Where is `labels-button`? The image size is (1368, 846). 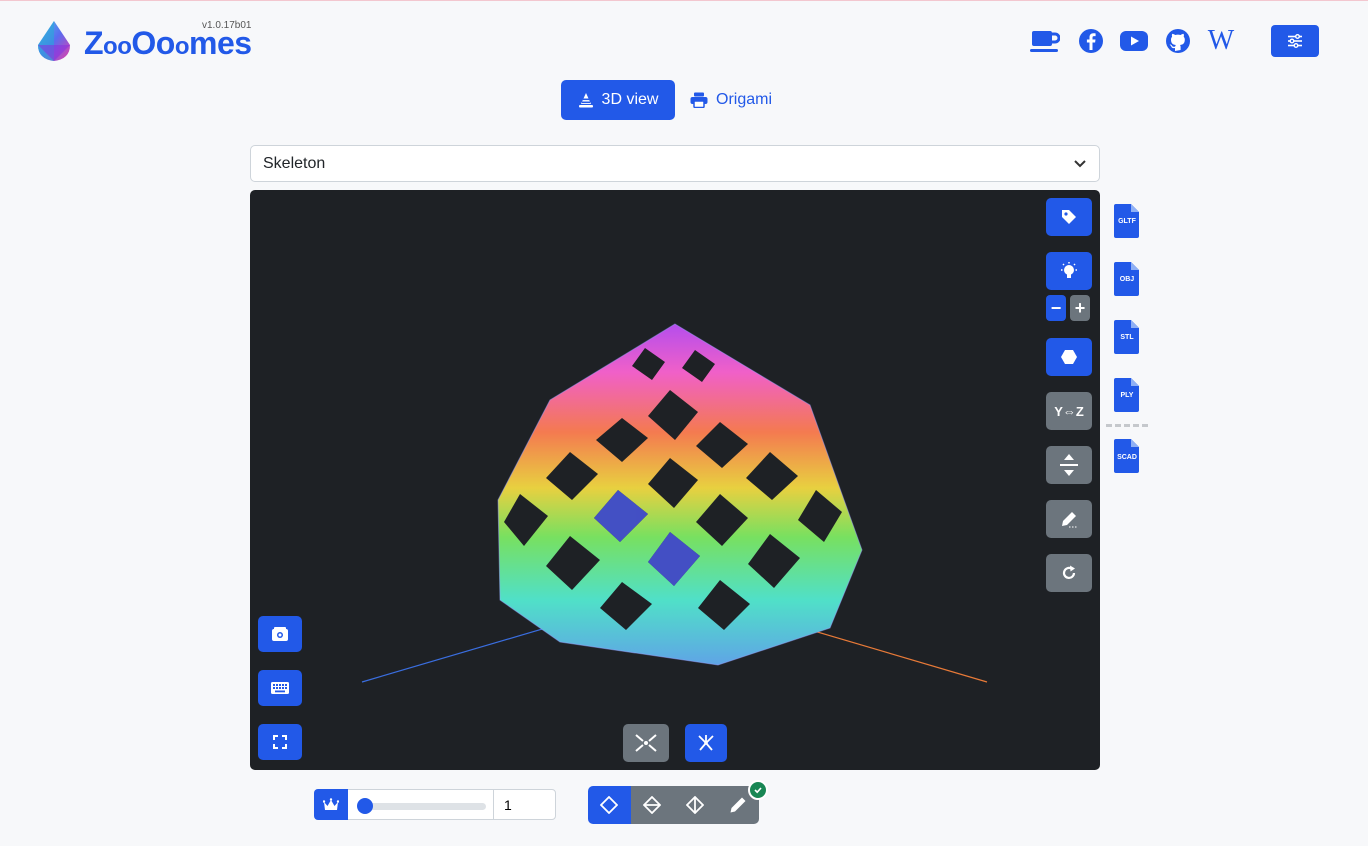
labels-button is located at coordinates (1069, 217).